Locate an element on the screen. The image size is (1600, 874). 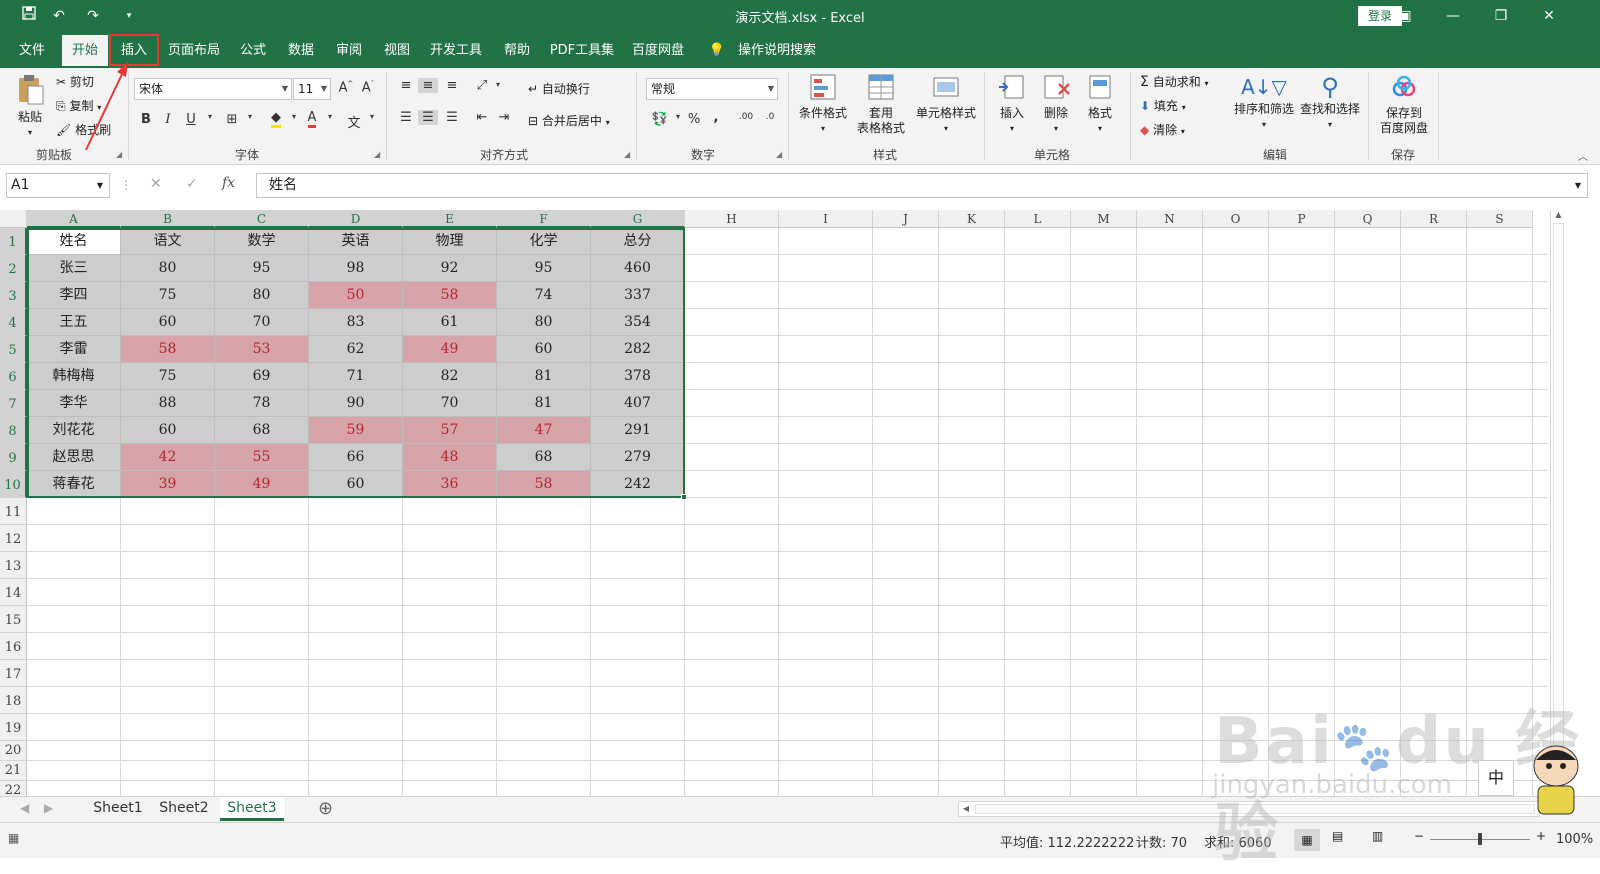
orientation-dropdown-icon: ▾ is located at coordinates (498, 84).